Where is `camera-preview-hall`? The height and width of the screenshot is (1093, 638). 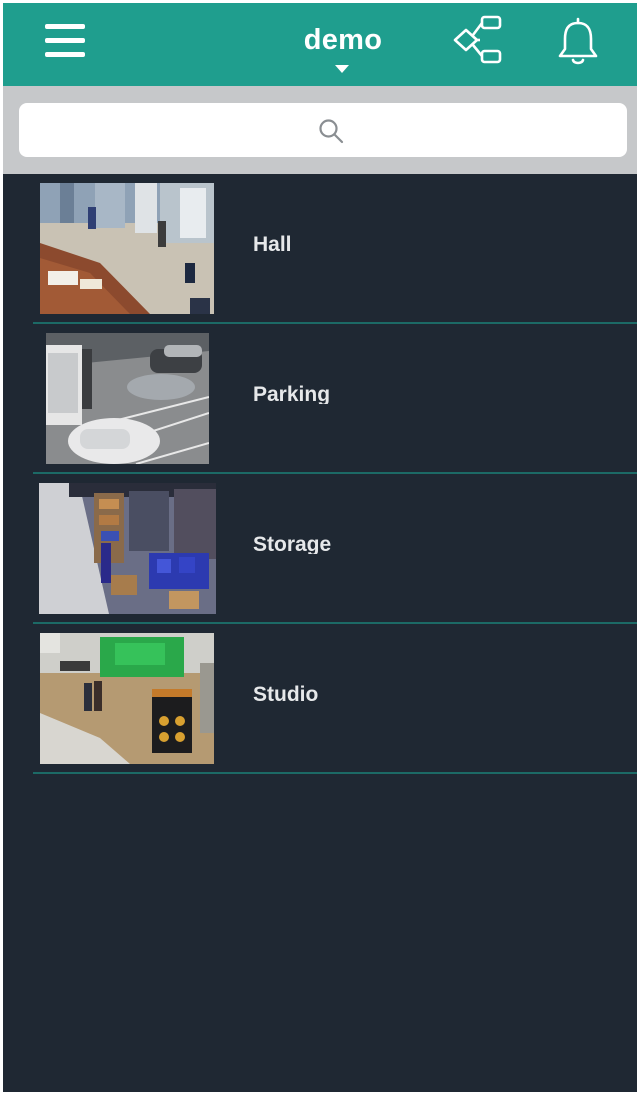 camera-preview-hall is located at coordinates (127, 248).